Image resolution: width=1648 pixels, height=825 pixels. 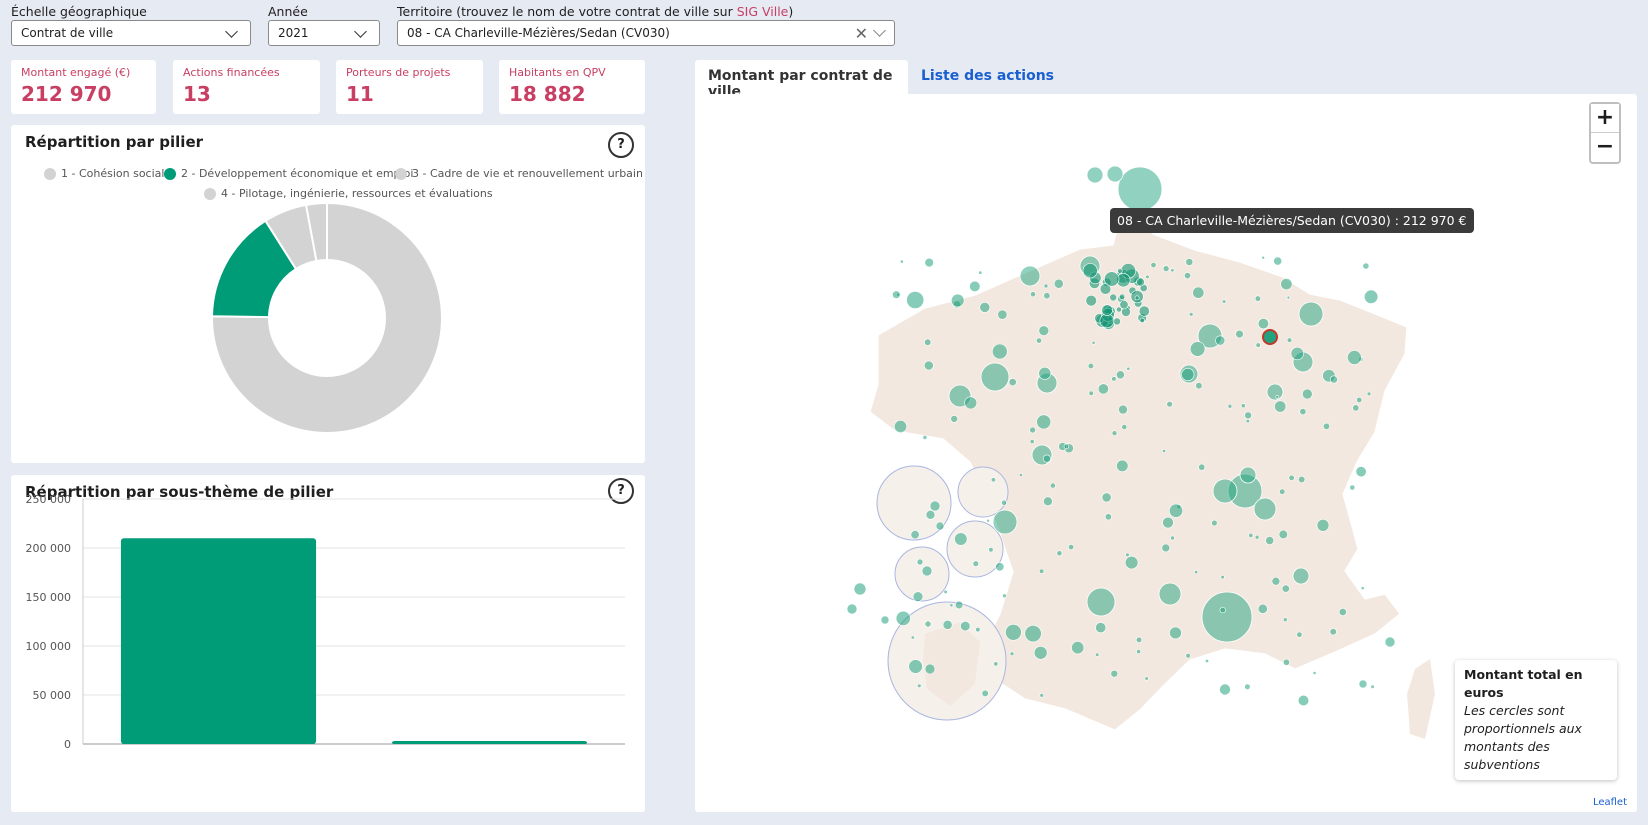 I want to click on leaflet-attribution: Leaflet, so click(x=1610, y=802).